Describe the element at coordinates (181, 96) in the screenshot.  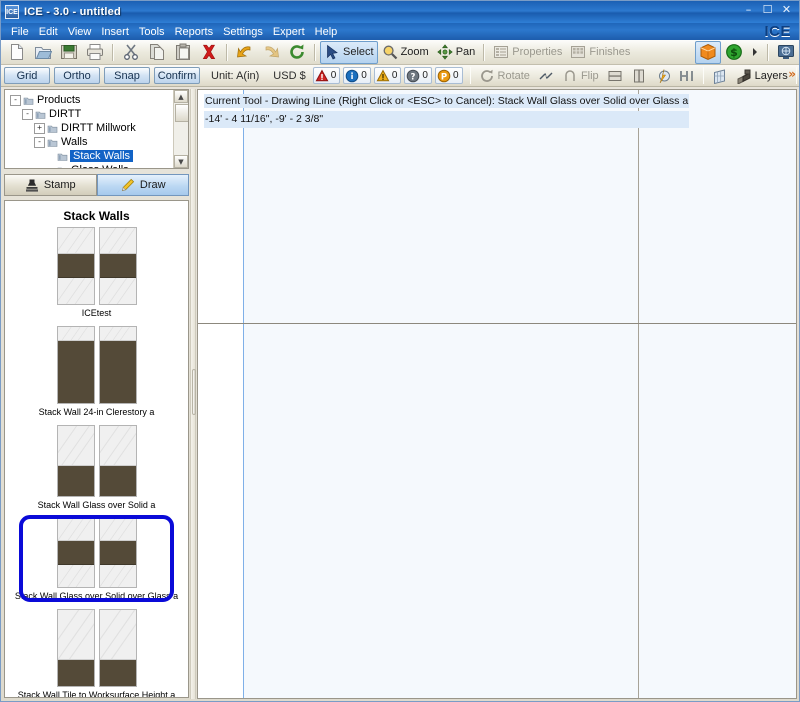
I see `scroll-up-icon: ▲` at that location.